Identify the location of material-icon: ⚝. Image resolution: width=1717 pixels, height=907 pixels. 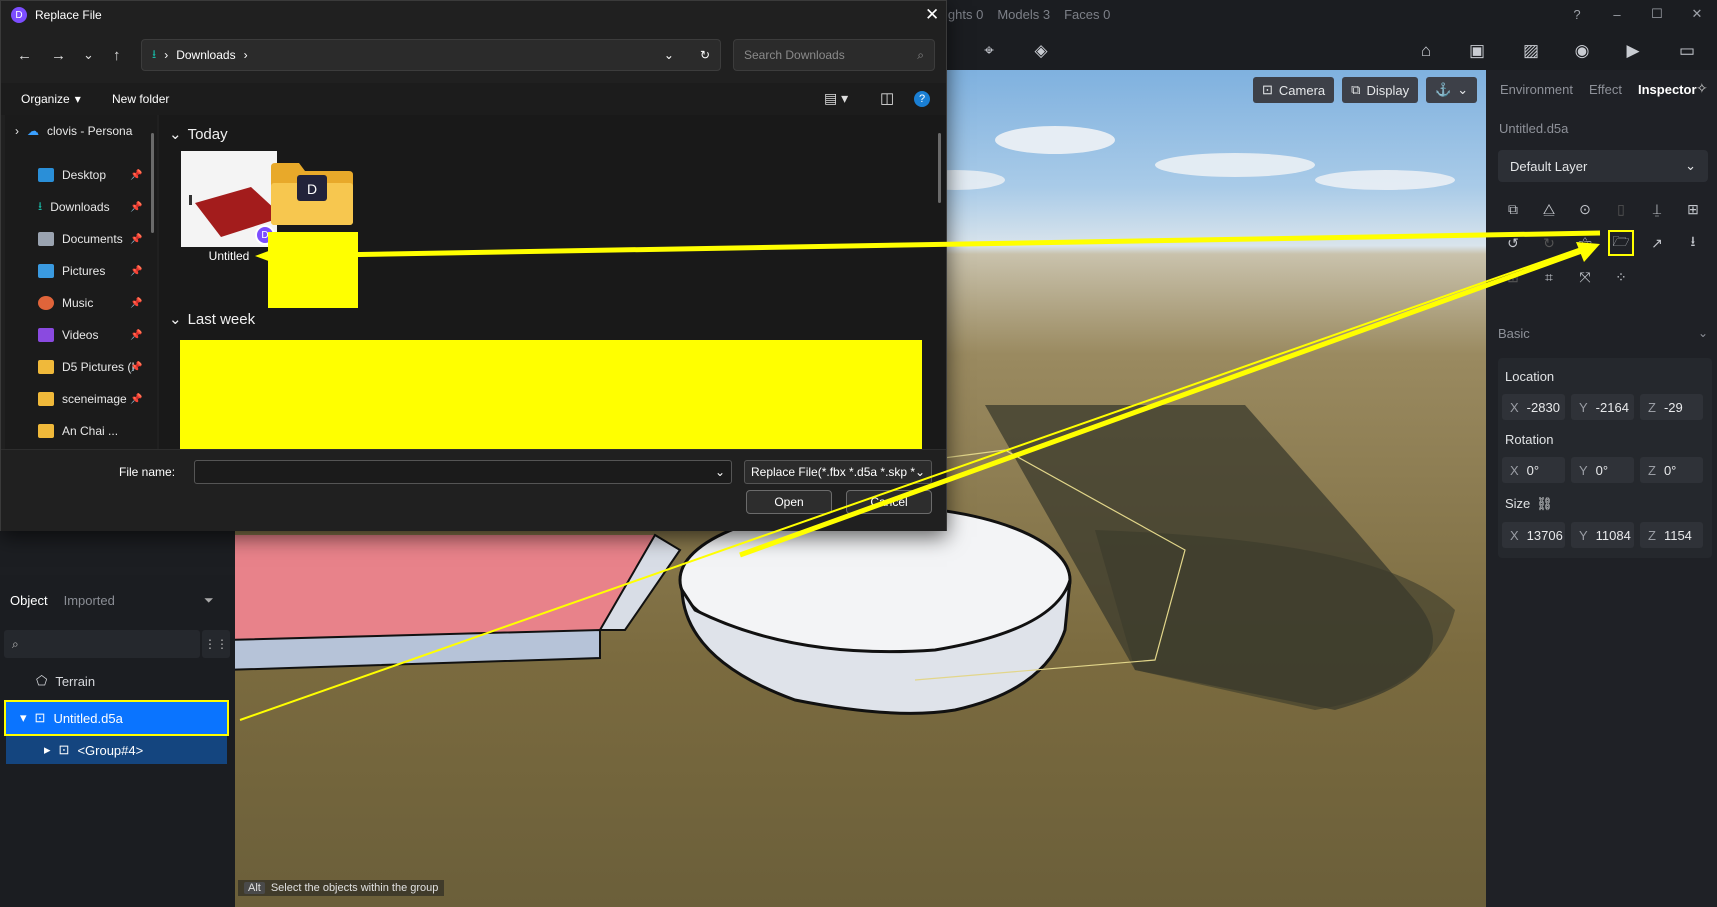
(1585, 243).